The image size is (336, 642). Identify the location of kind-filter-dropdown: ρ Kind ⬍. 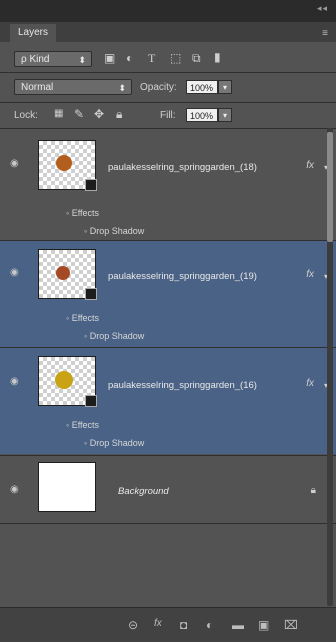
(53, 59).